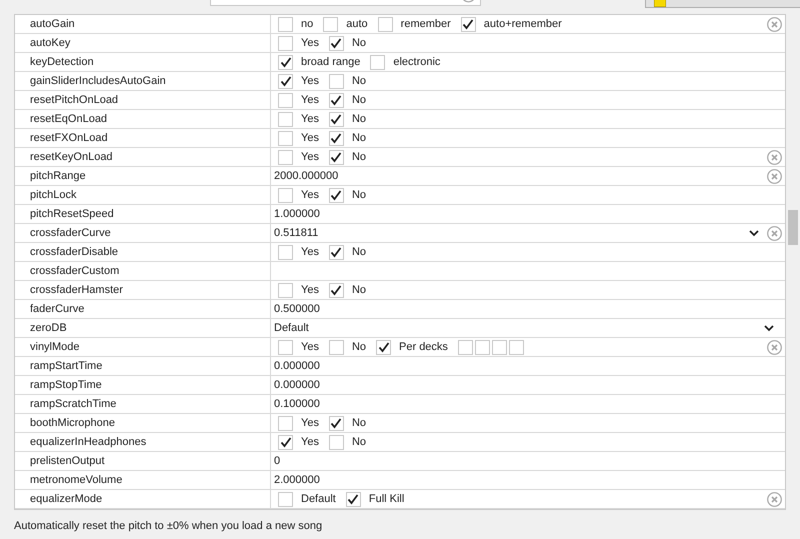  What do you see at coordinates (69, 119) in the screenshot?
I see `setting-name: resetEqOnLoad` at bounding box center [69, 119].